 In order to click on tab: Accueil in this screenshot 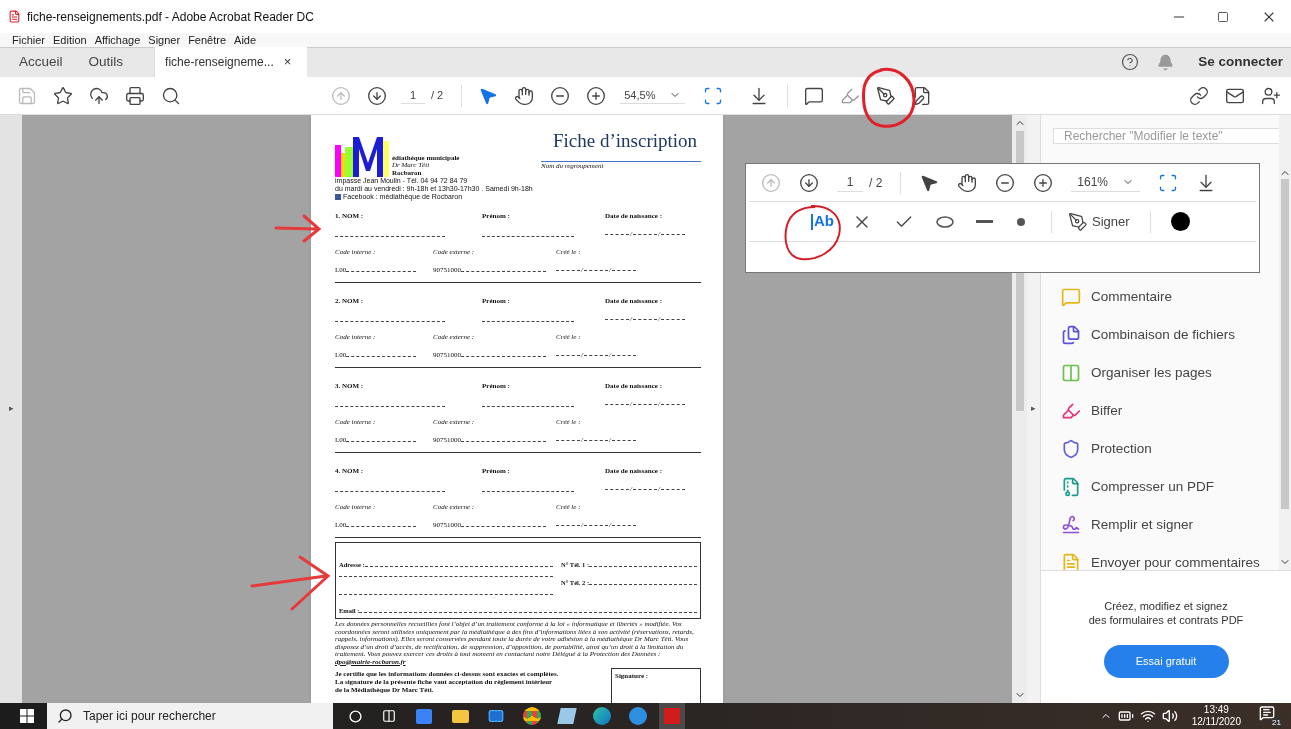, I will do `click(41, 62)`.